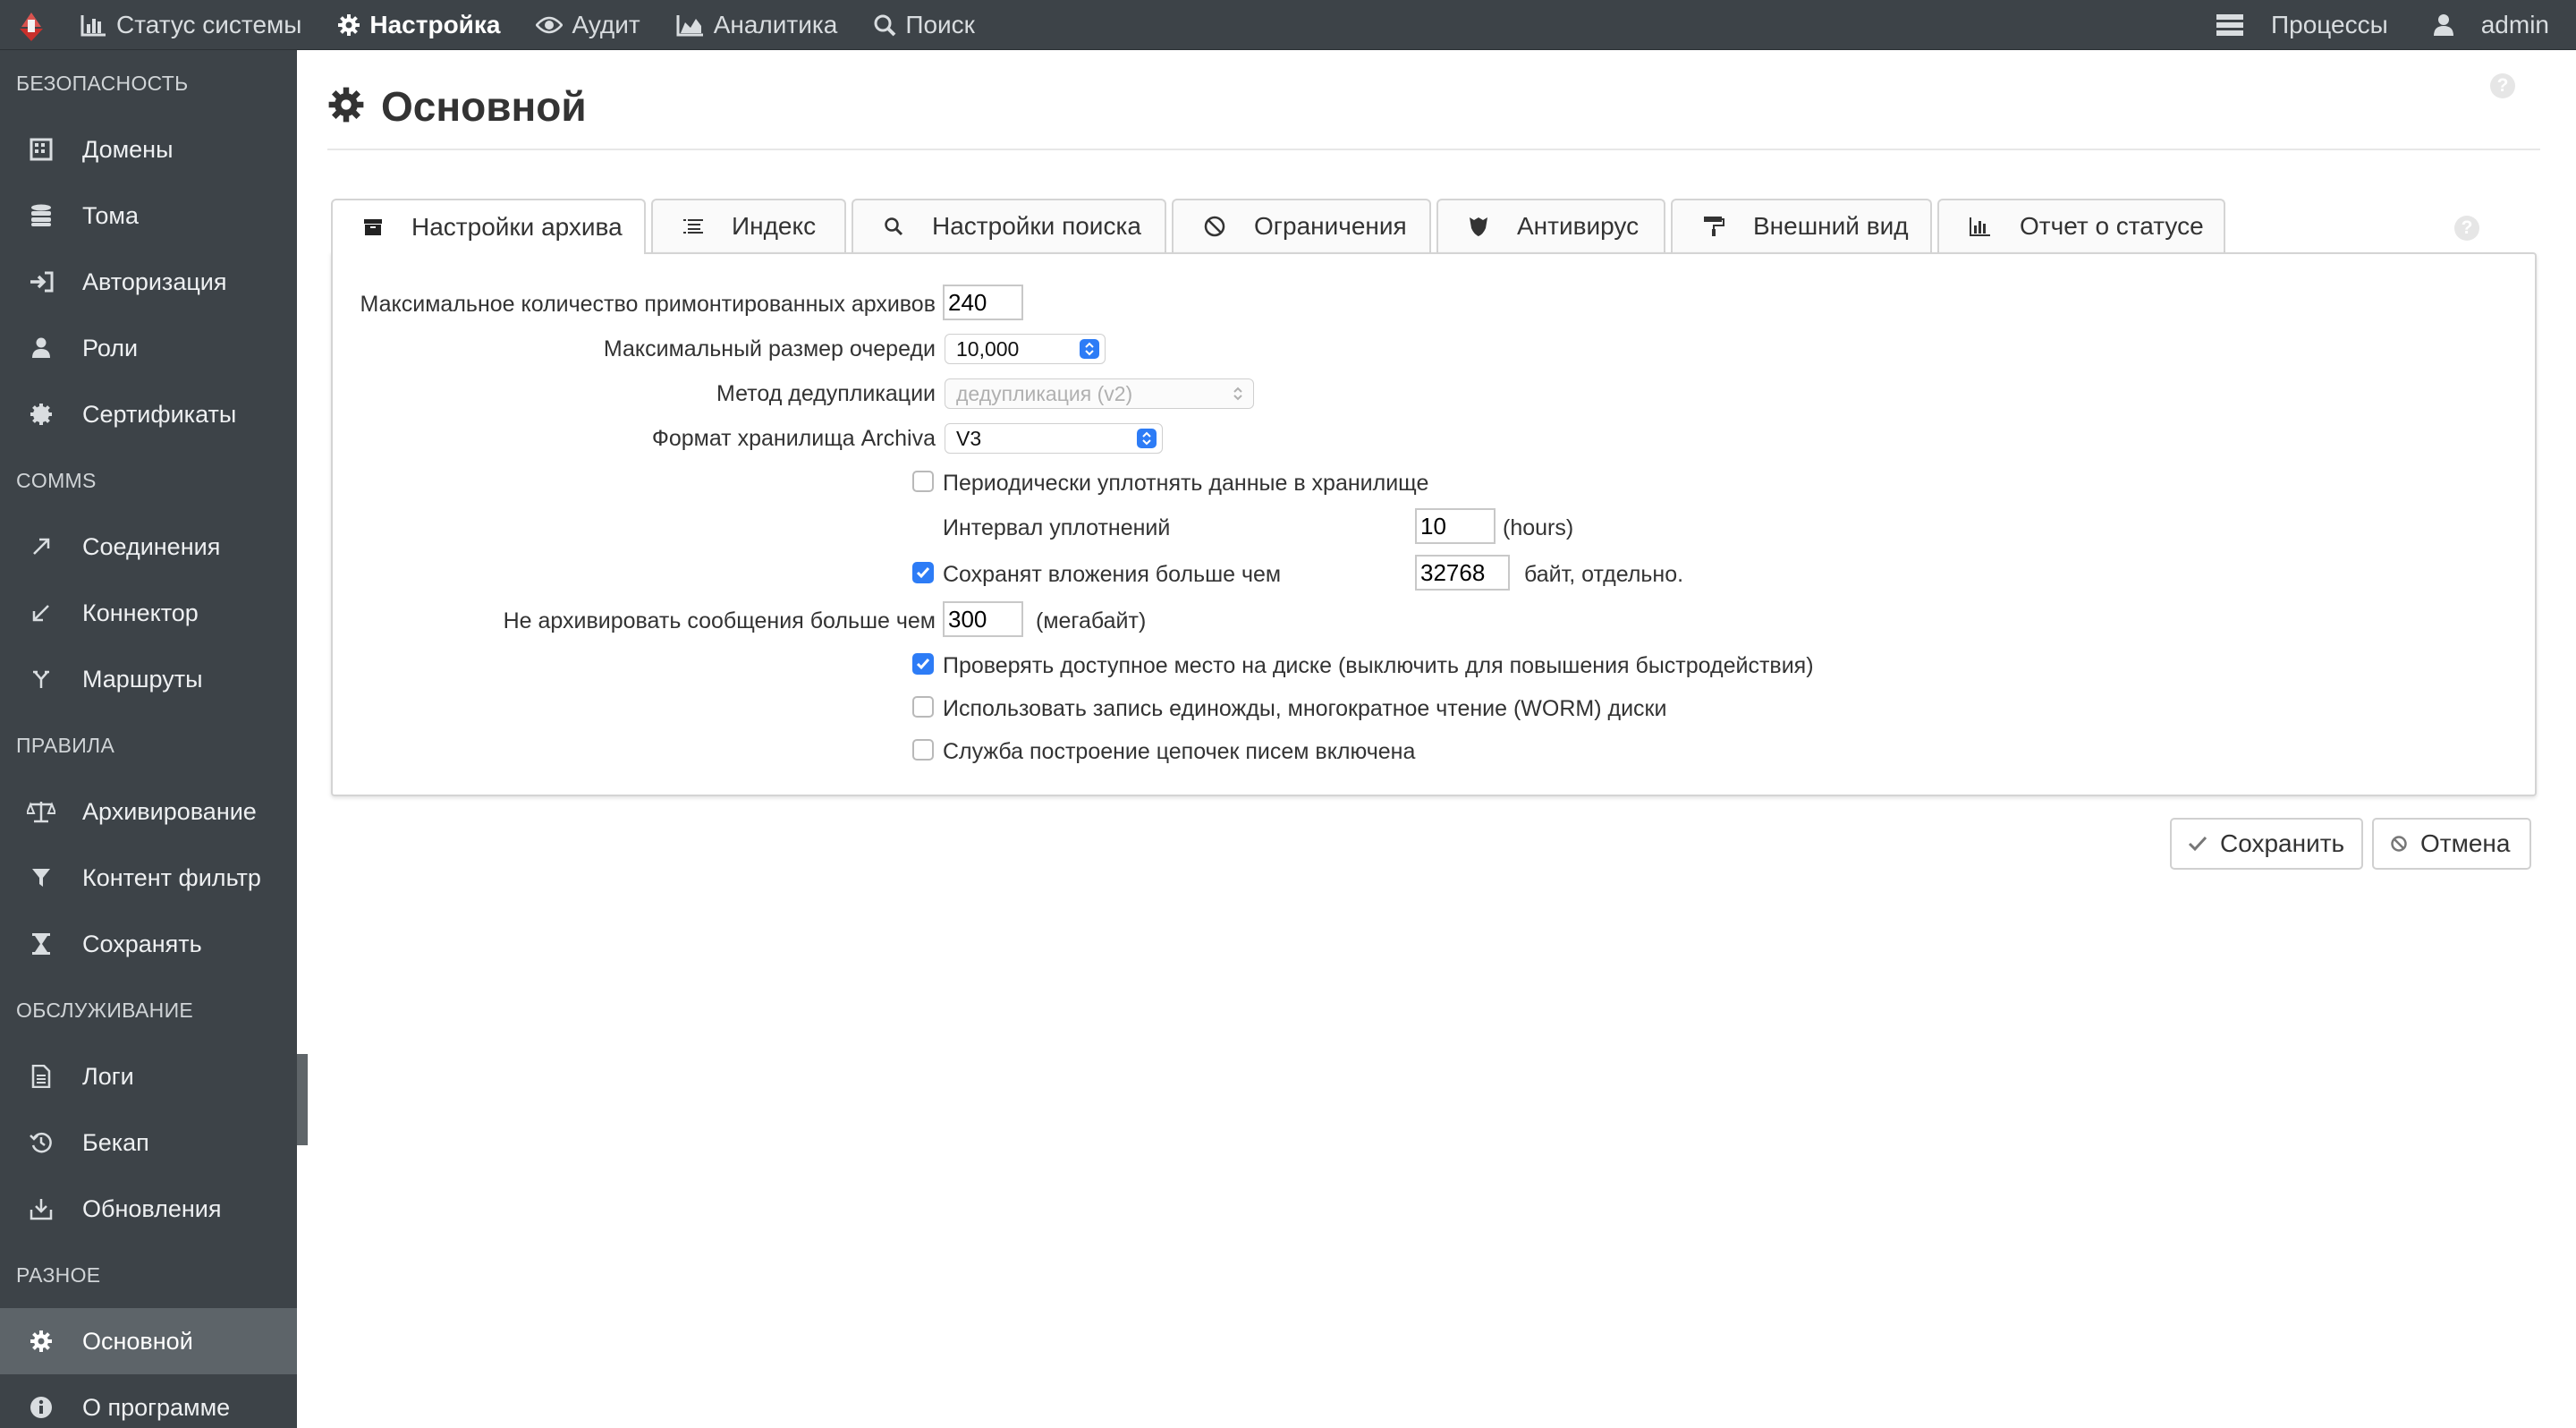 This screenshot has width=2576, height=1428. What do you see at coordinates (1054, 439) in the screenshot?
I see `storage-format-select: V3` at bounding box center [1054, 439].